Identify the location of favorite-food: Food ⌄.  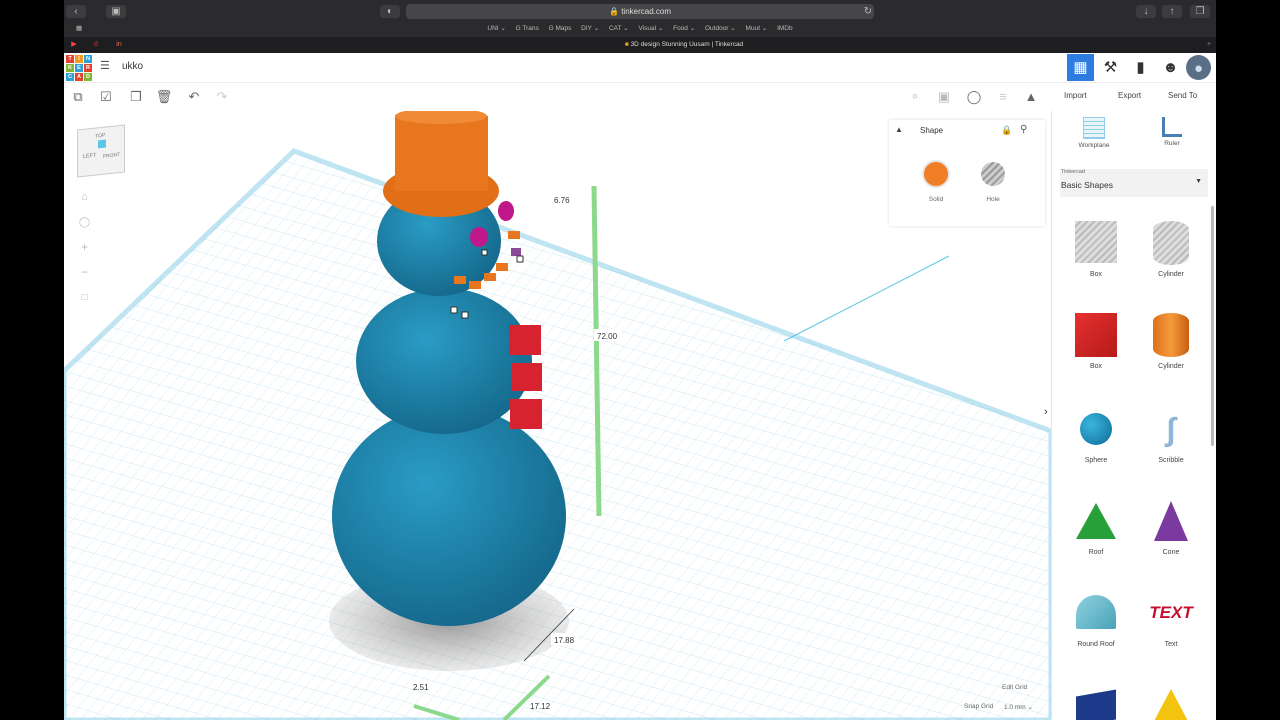
(684, 28).